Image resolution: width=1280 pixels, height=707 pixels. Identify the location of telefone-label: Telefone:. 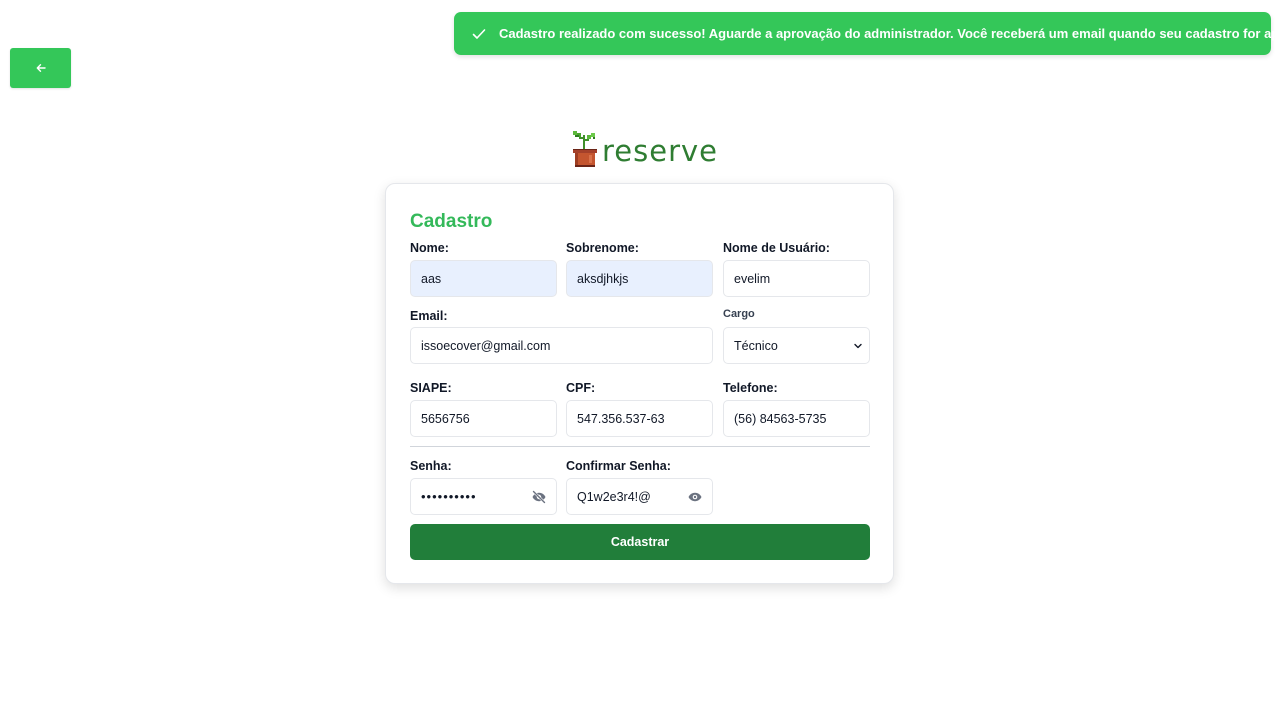
(750, 388).